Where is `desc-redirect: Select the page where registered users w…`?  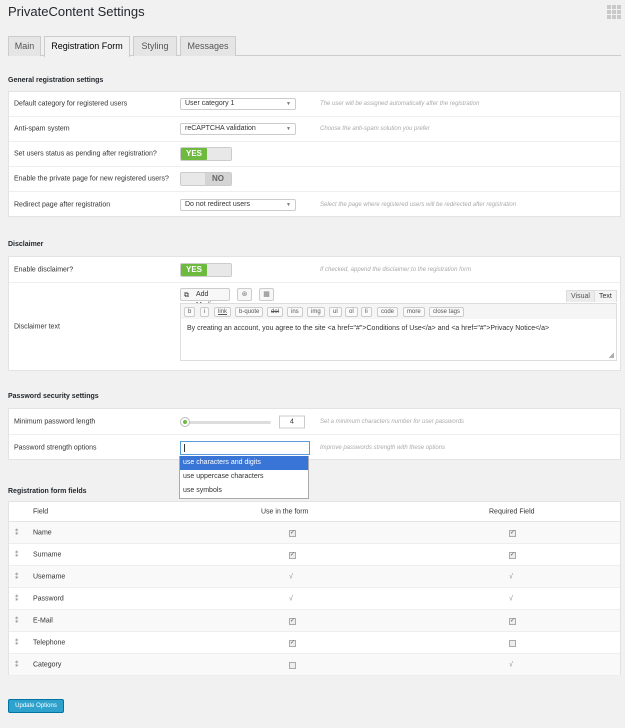 desc-redirect: Select the page where registered users w… is located at coordinates (418, 204).